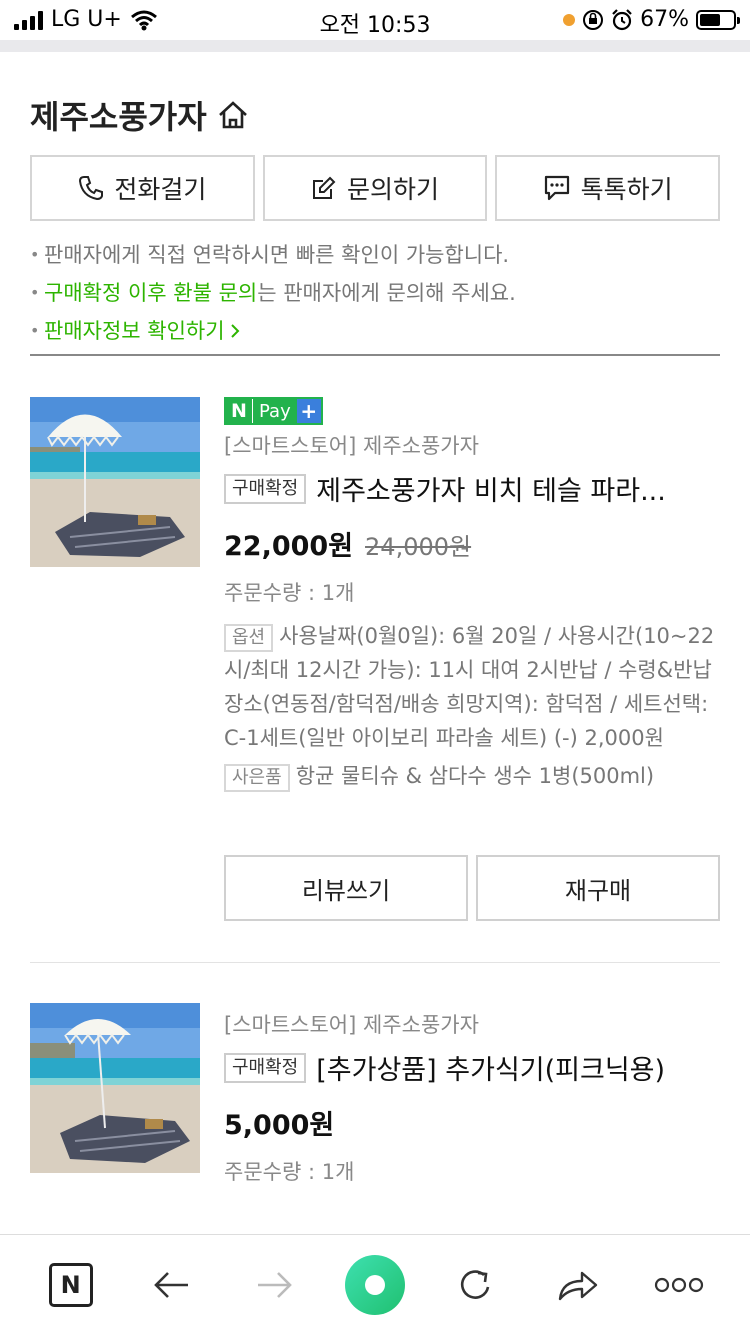 Image resolution: width=750 pixels, height=1334 pixels. Describe the element at coordinates (472, 888) in the screenshot. I see `product-actions: 리뷰쓰기 재구매` at that location.